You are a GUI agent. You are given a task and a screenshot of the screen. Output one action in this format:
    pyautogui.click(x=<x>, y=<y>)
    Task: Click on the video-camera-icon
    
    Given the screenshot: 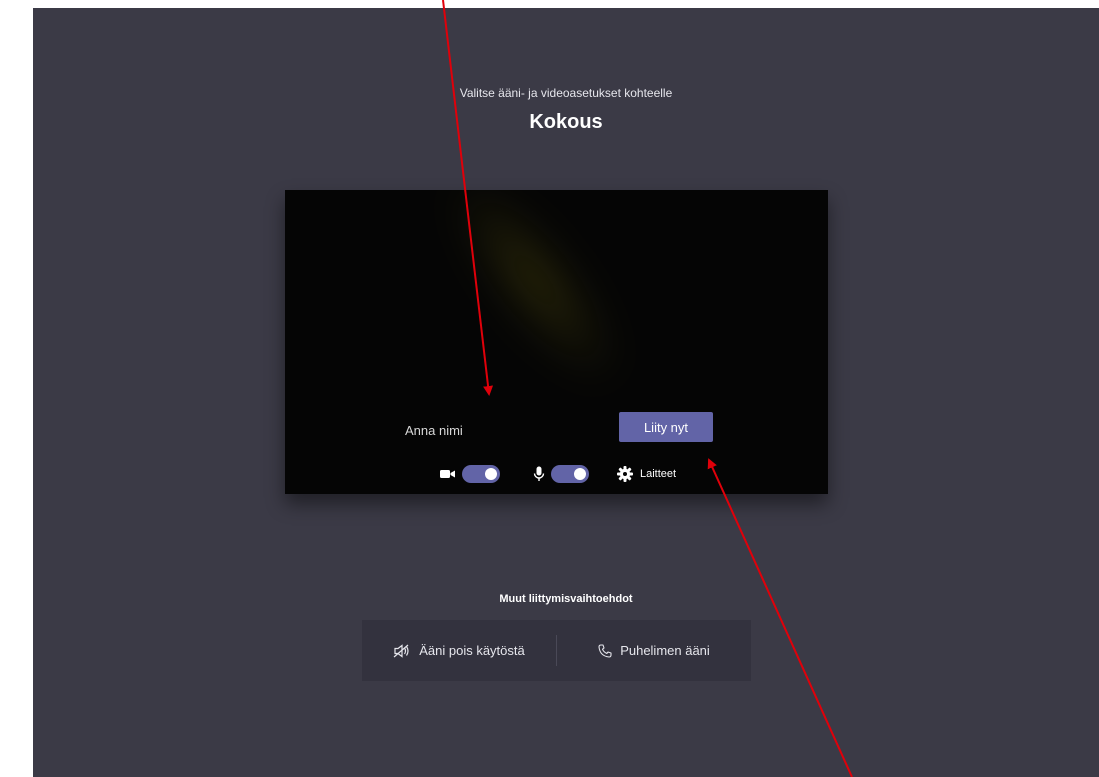 What is the action you would take?
    pyautogui.click(x=448, y=474)
    